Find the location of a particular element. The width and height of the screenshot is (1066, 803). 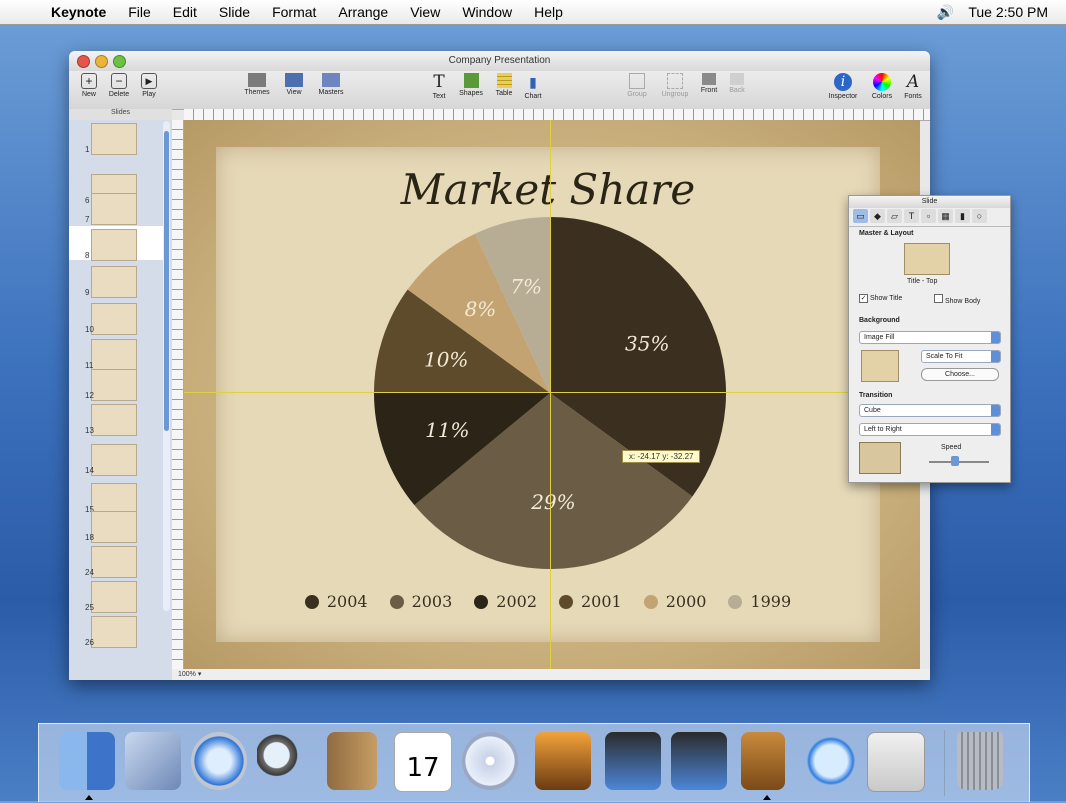

masters-button: Masters is located at coordinates (331, 84).